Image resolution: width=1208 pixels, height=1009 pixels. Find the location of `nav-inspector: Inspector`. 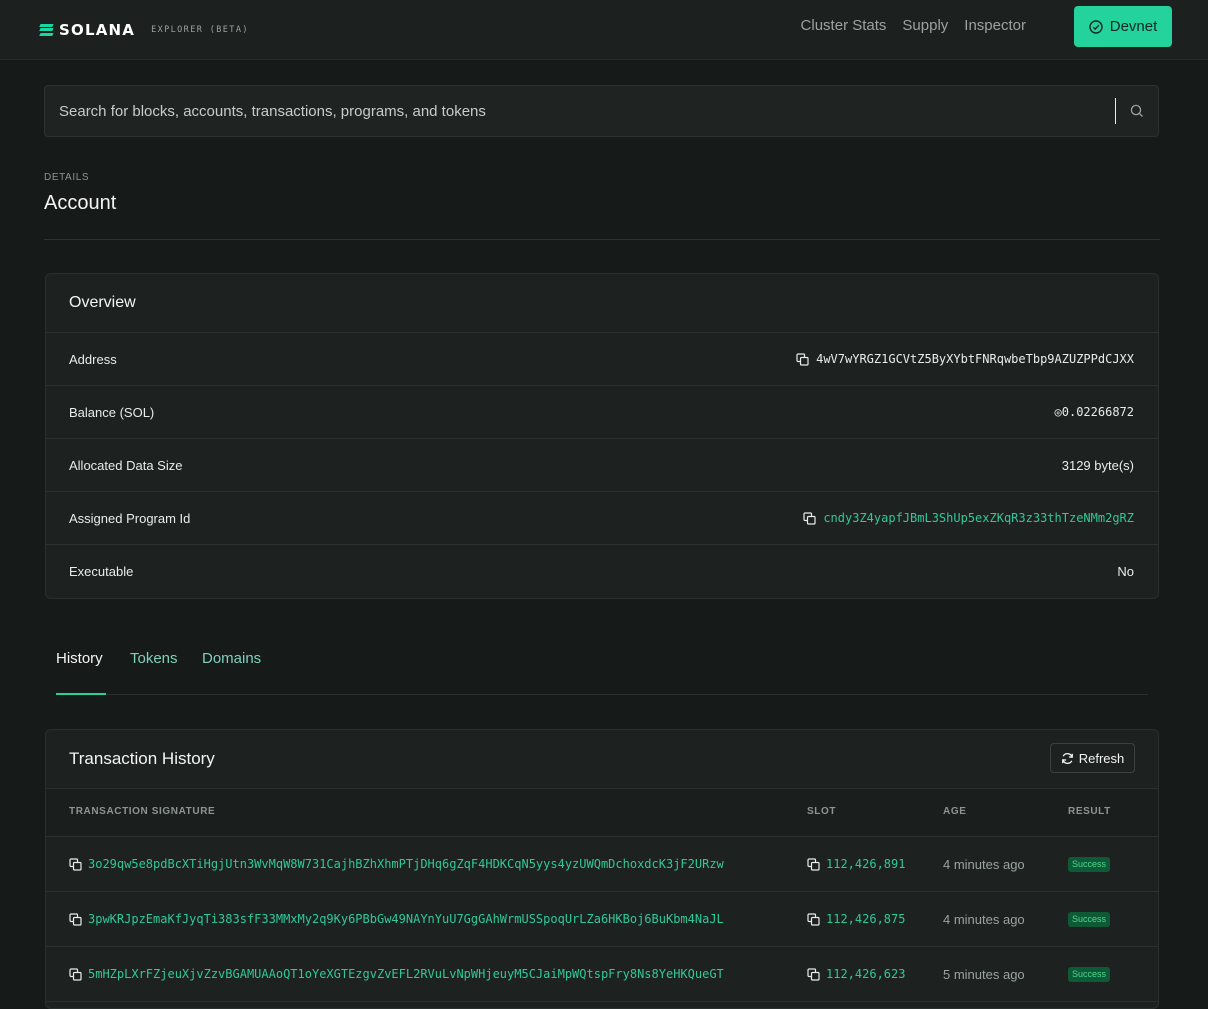

nav-inspector: Inspector is located at coordinates (995, 25).